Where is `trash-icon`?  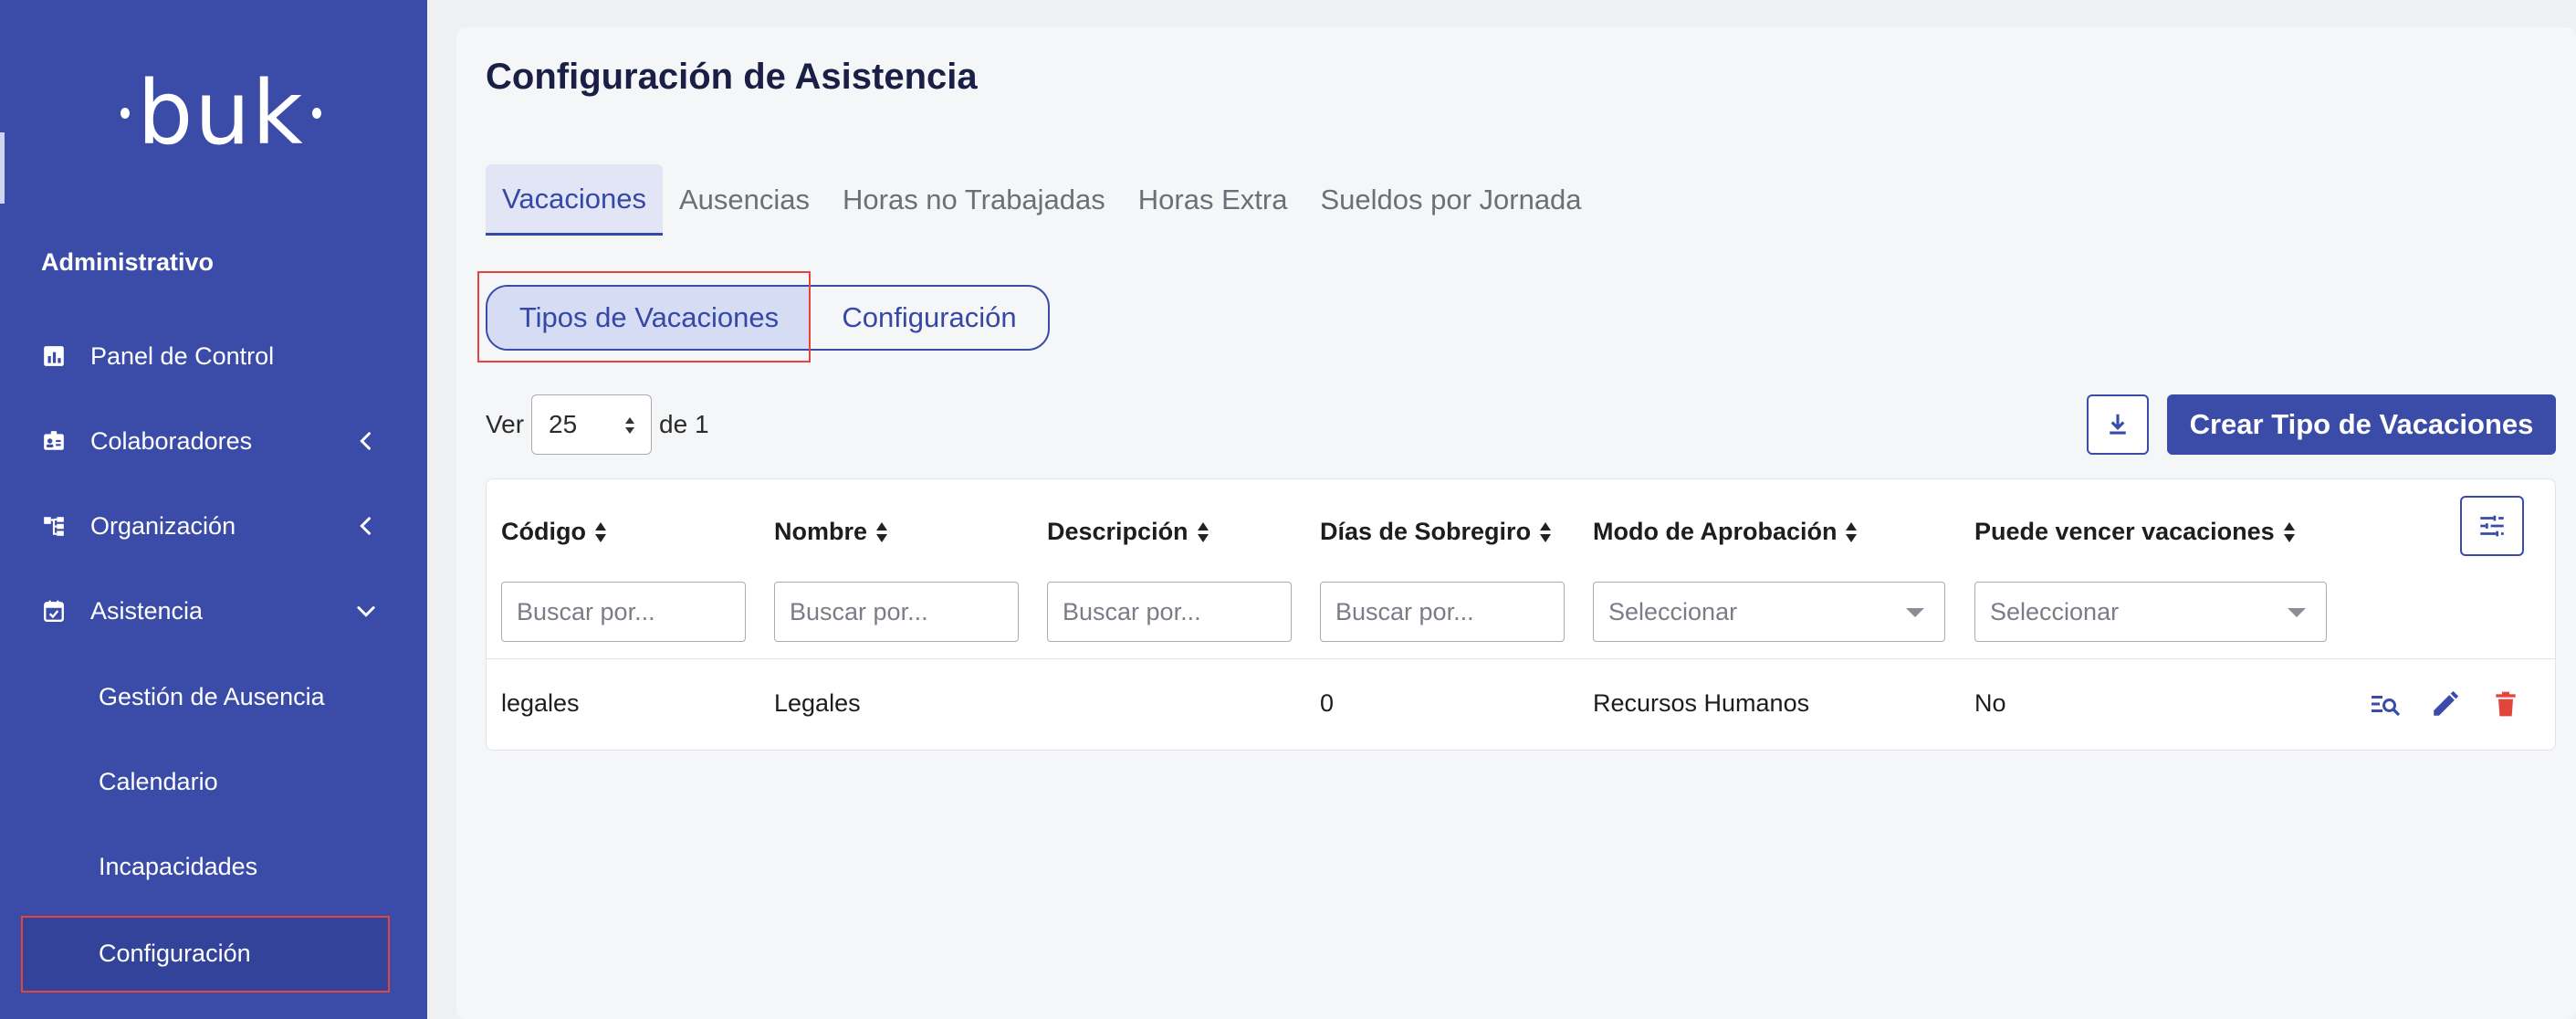 trash-icon is located at coordinates (2506, 704).